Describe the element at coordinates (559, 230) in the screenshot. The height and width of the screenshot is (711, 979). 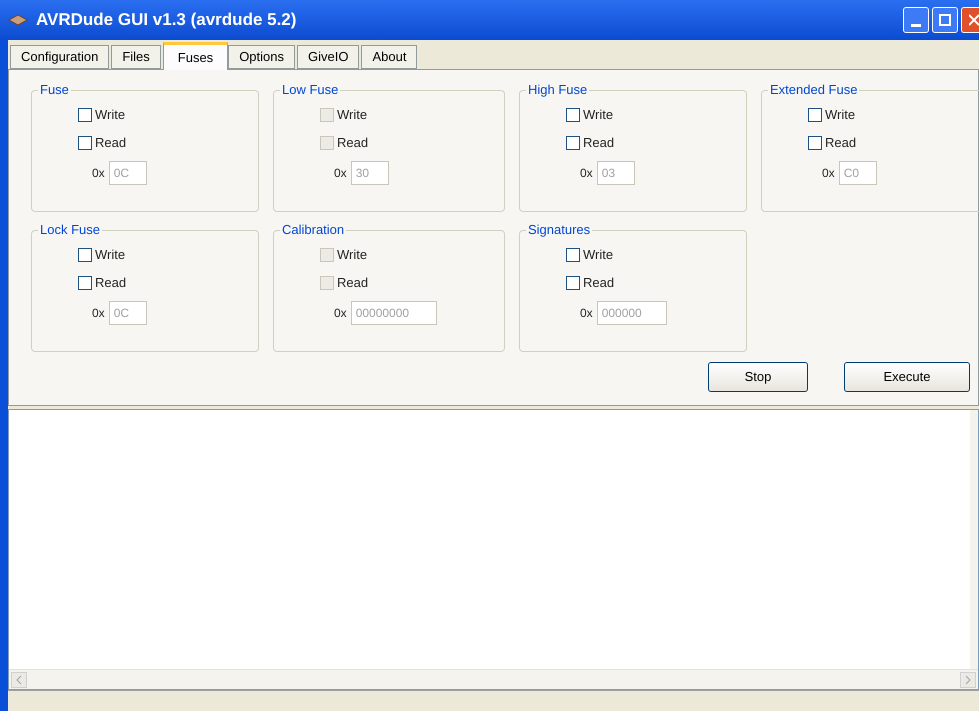
I see `group-title: Signatures` at that location.